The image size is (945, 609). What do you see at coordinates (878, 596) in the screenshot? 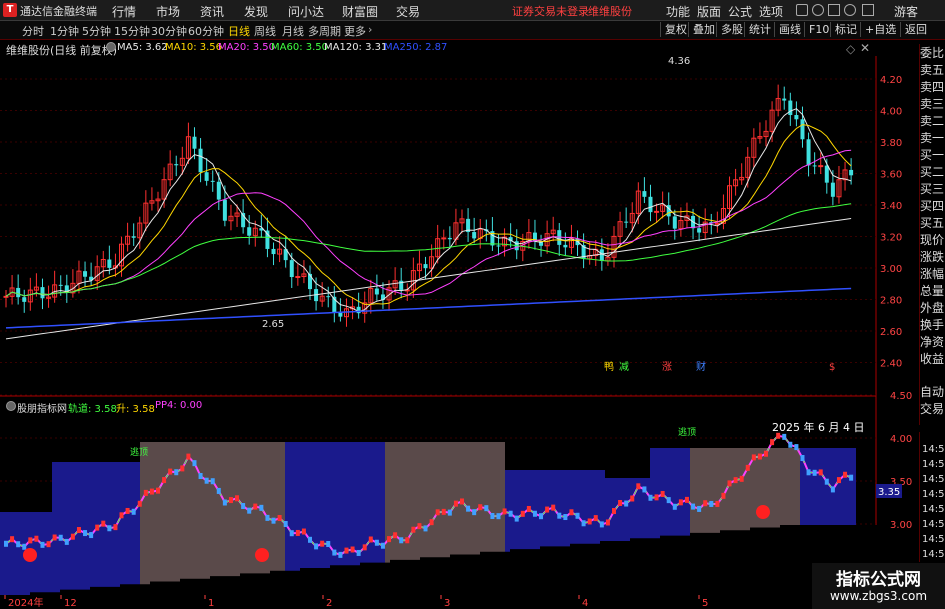
I see `watermark-url: www.zbgs3.com` at bounding box center [878, 596].